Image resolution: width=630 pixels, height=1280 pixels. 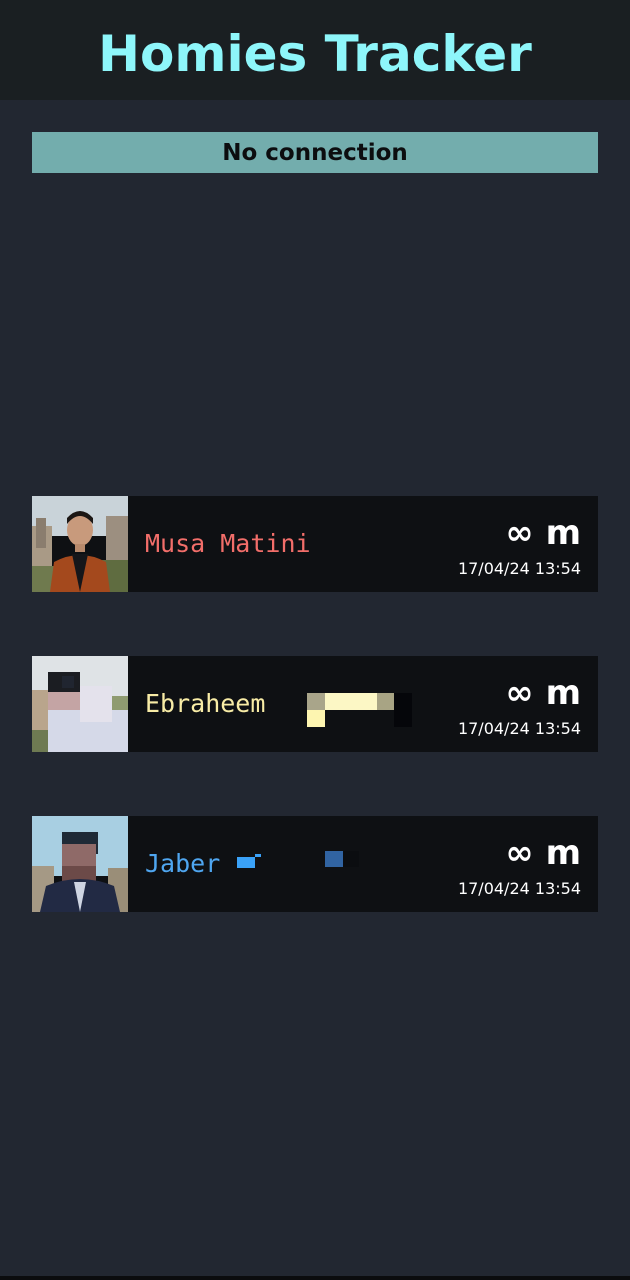 I want to click on homie-name: Jaber, so click(x=183, y=863).